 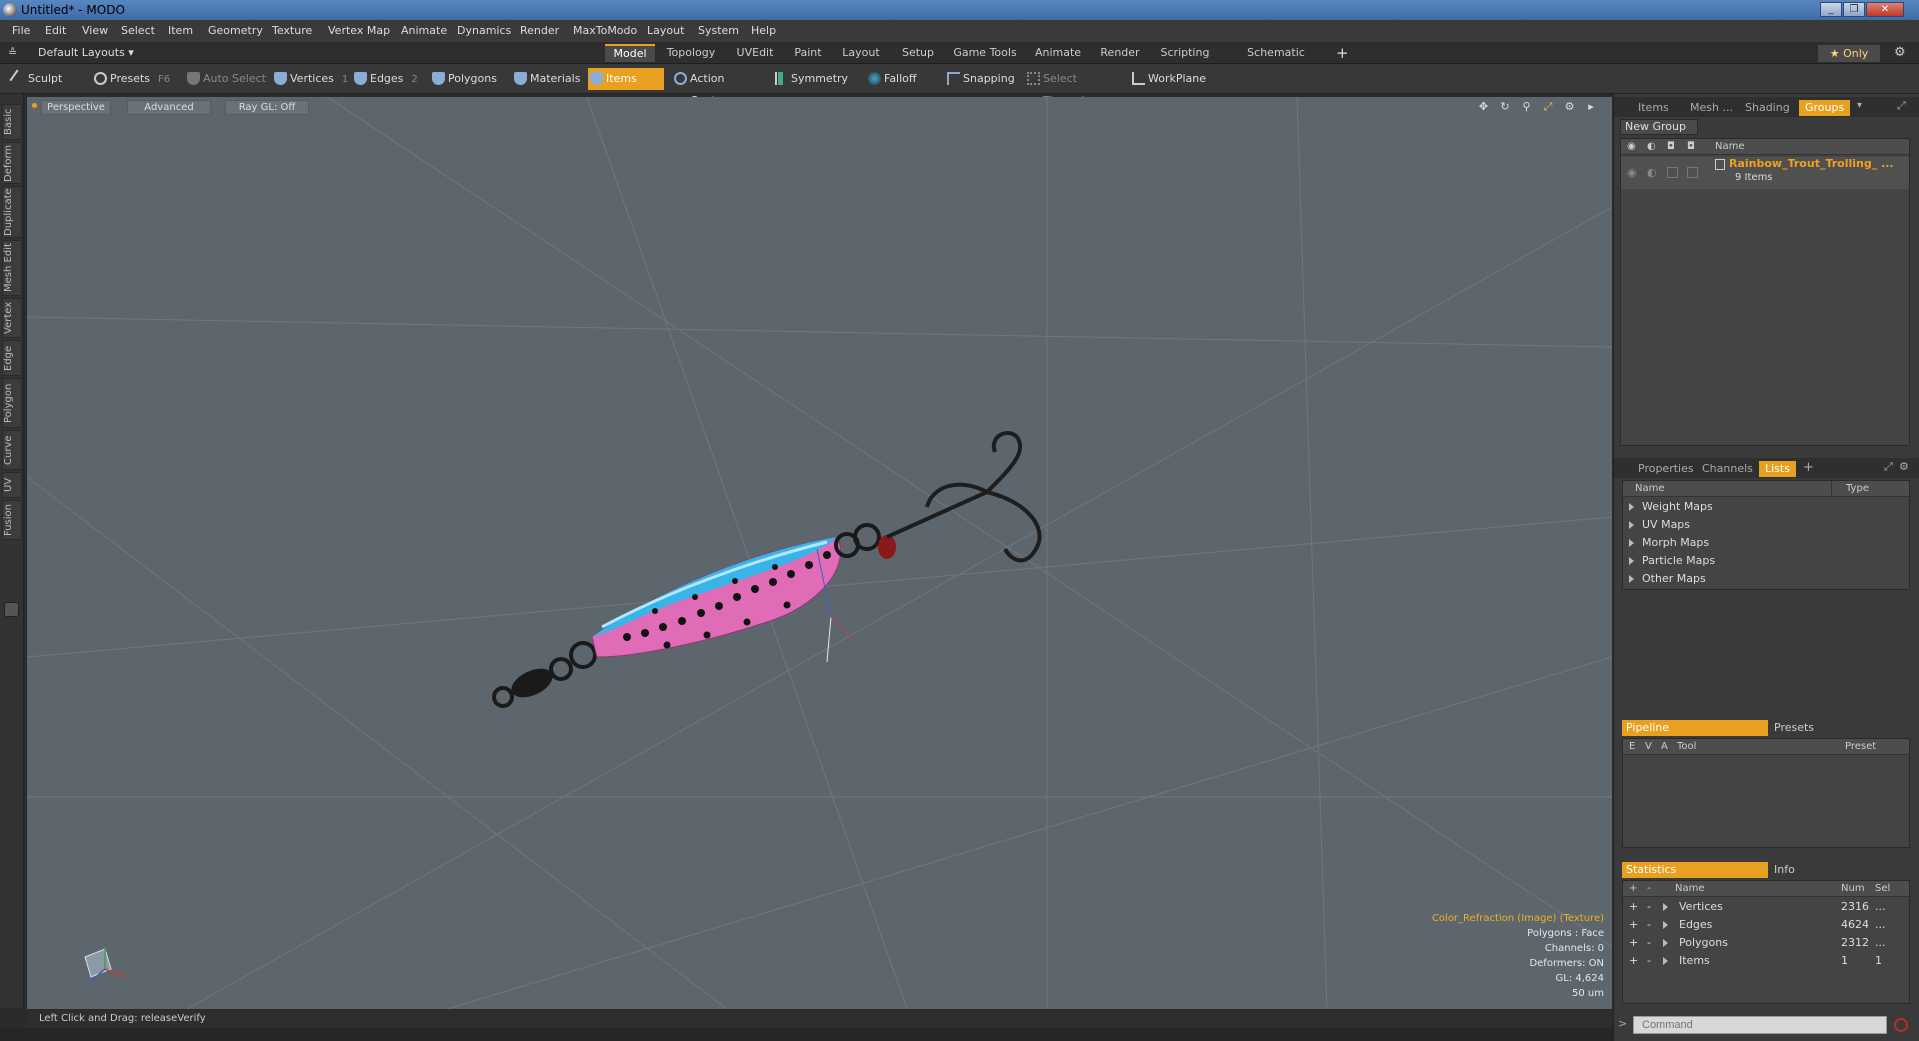 I want to click on tab-layout: Layout, so click(x=861, y=53).